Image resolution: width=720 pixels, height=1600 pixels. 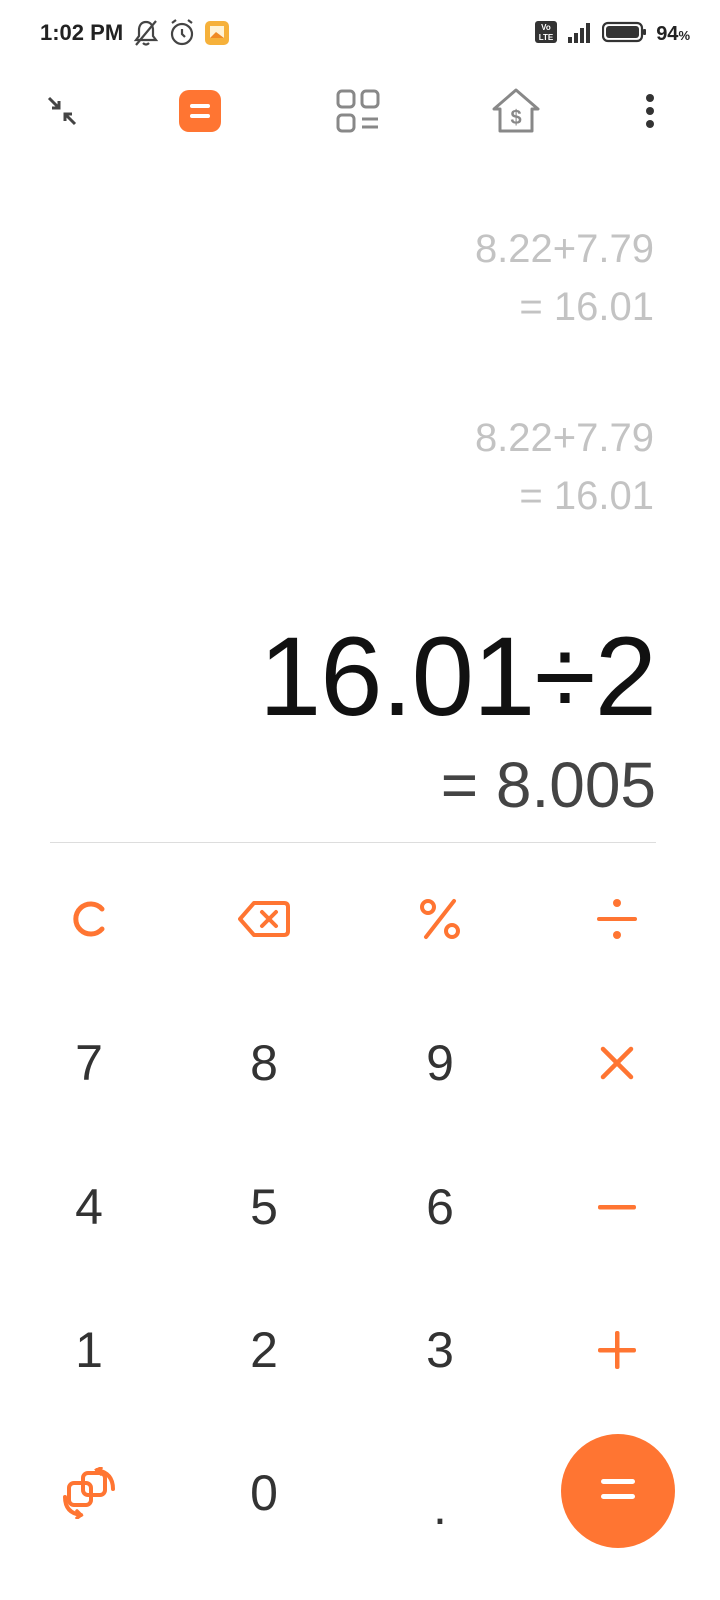 I want to click on converter-tab, so click(x=358, y=113).